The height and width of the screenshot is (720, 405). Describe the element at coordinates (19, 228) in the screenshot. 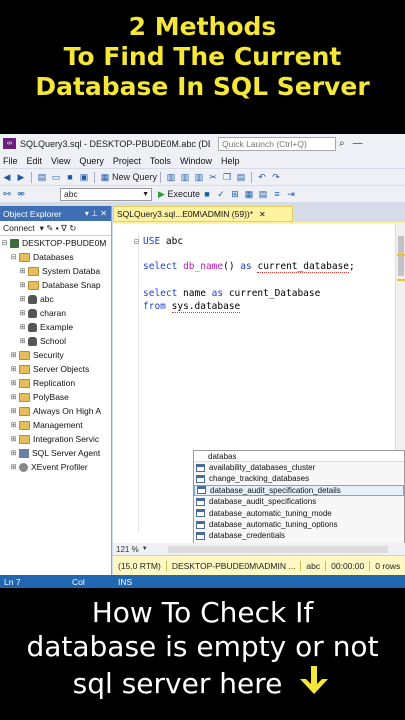

I see `connect-button: Connect` at that location.